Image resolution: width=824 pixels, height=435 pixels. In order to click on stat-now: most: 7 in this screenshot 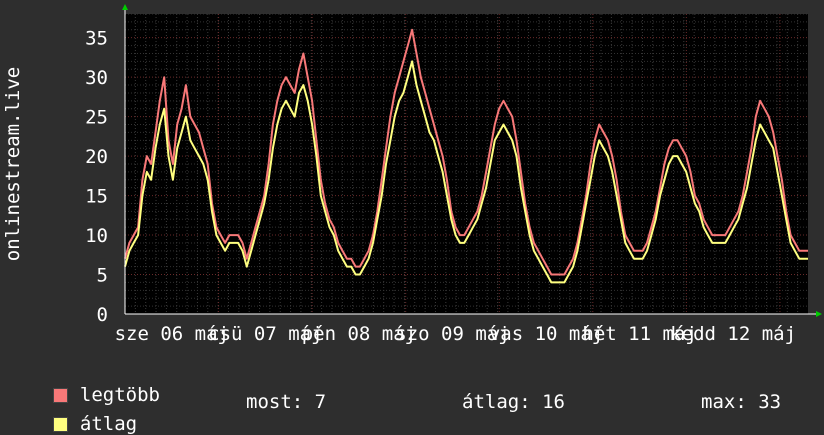, I will do `click(286, 402)`.